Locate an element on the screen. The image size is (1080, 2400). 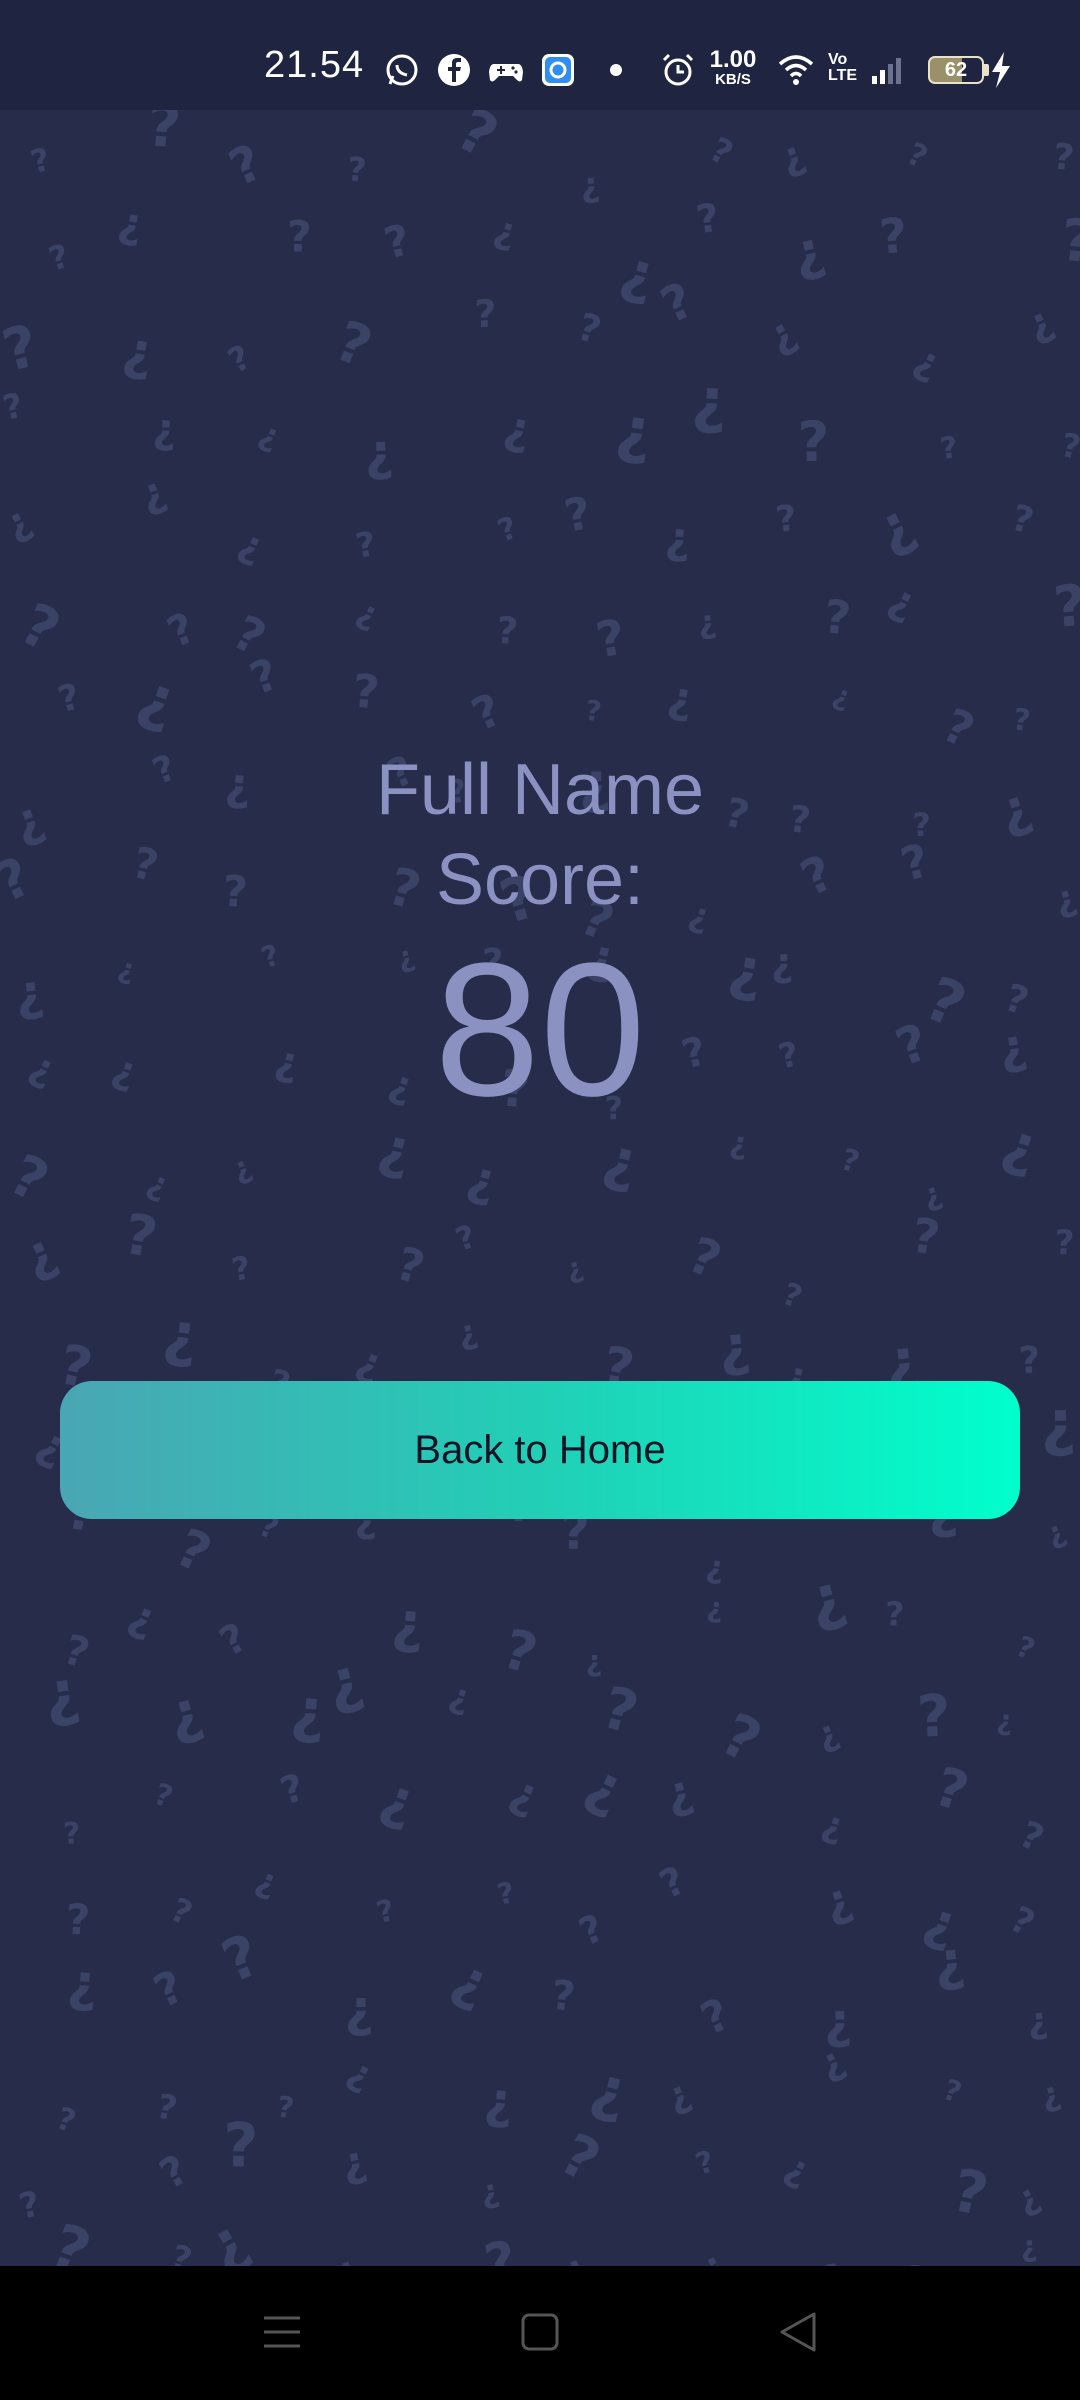
back-to-home-button: Back to Home is located at coordinates (540, 1450).